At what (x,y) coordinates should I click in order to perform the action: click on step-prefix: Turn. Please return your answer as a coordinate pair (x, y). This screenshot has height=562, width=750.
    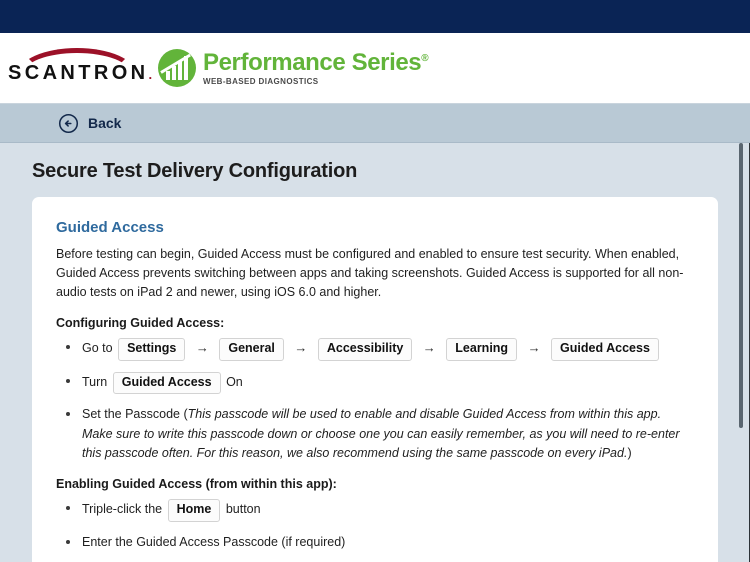
    Looking at the image, I should click on (95, 381).